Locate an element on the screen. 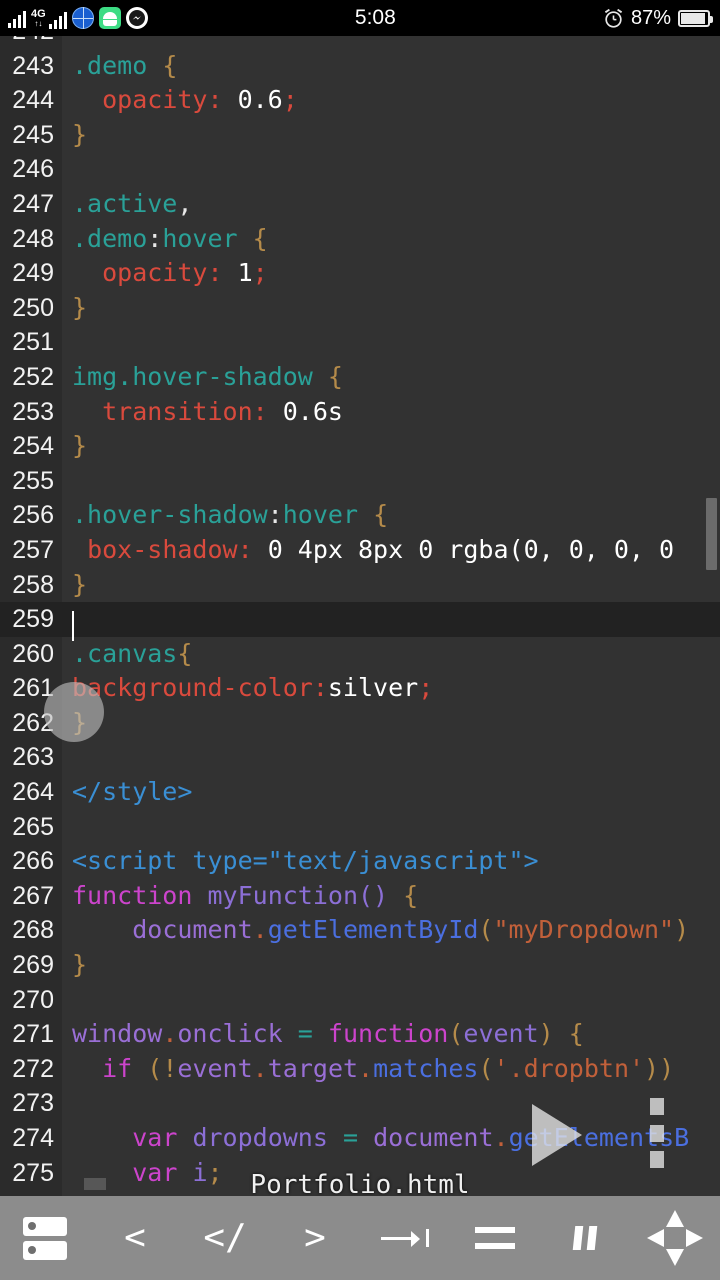 The height and width of the screenshot is (1280, 720). line-number: 259 is located at coordinates (33, 619).